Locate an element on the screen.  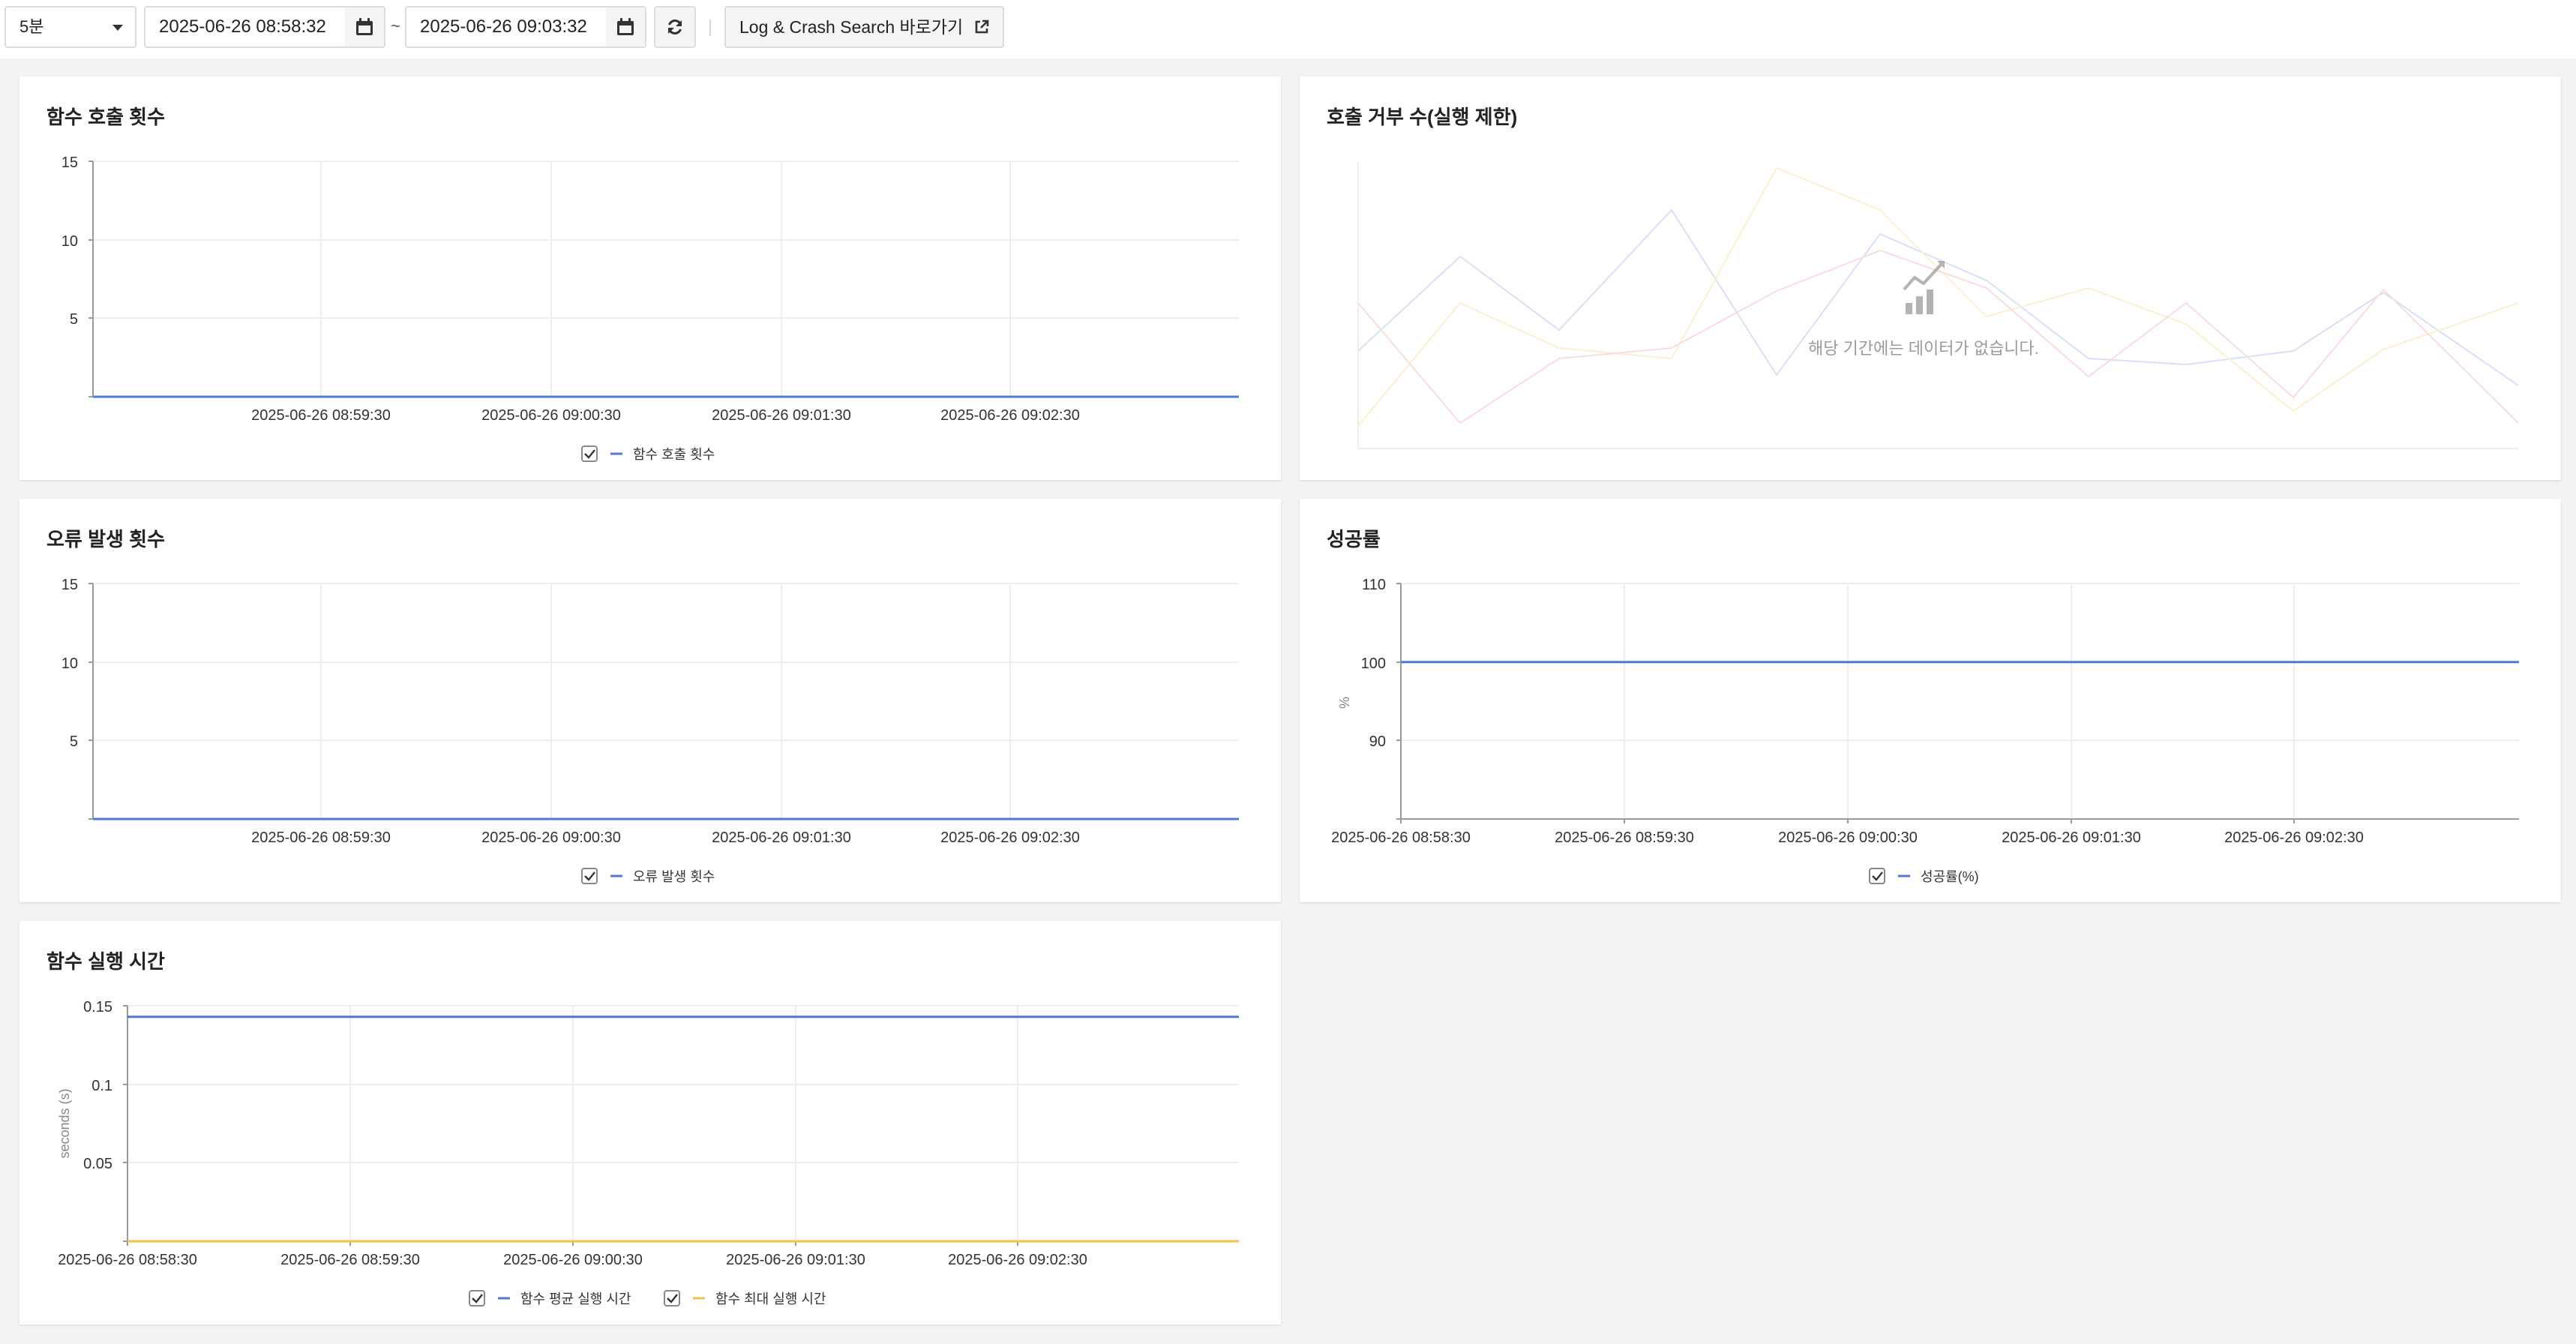
no-data-message: 해당 기간에는 데이터가 없습니다. is located at coordinates (1924, 348).